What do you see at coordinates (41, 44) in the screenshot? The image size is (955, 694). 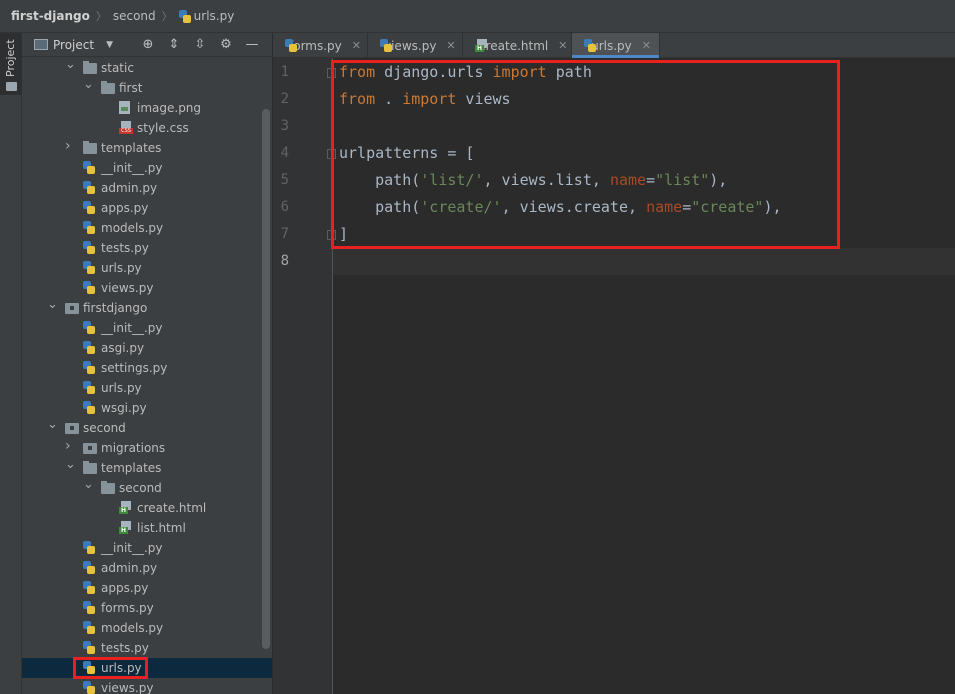 I see `project-view-icon` at bounding box center [41, 44].